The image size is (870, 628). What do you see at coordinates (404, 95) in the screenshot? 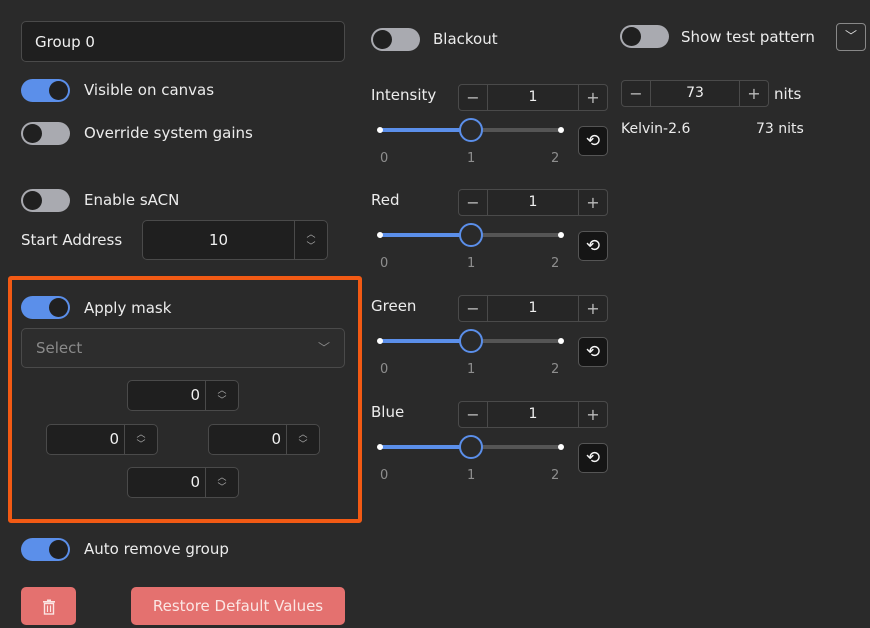
I see `intensity-label: Intensity` at bounding box center [404, 95].